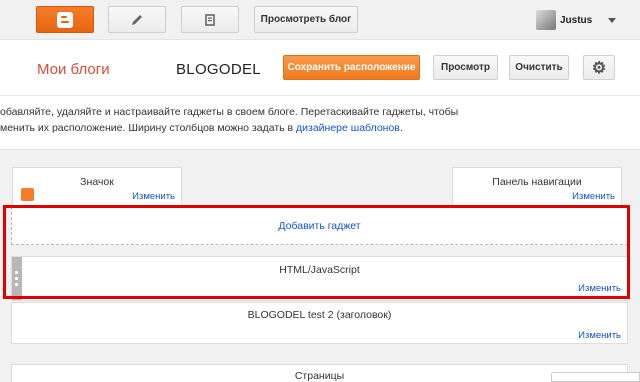 The width and height of the screenshot is (640, 382). Describe the element at coordinates (348, 128) in the screenshot. I see `template-designer-link: дизайнере шаблонов` at that location.